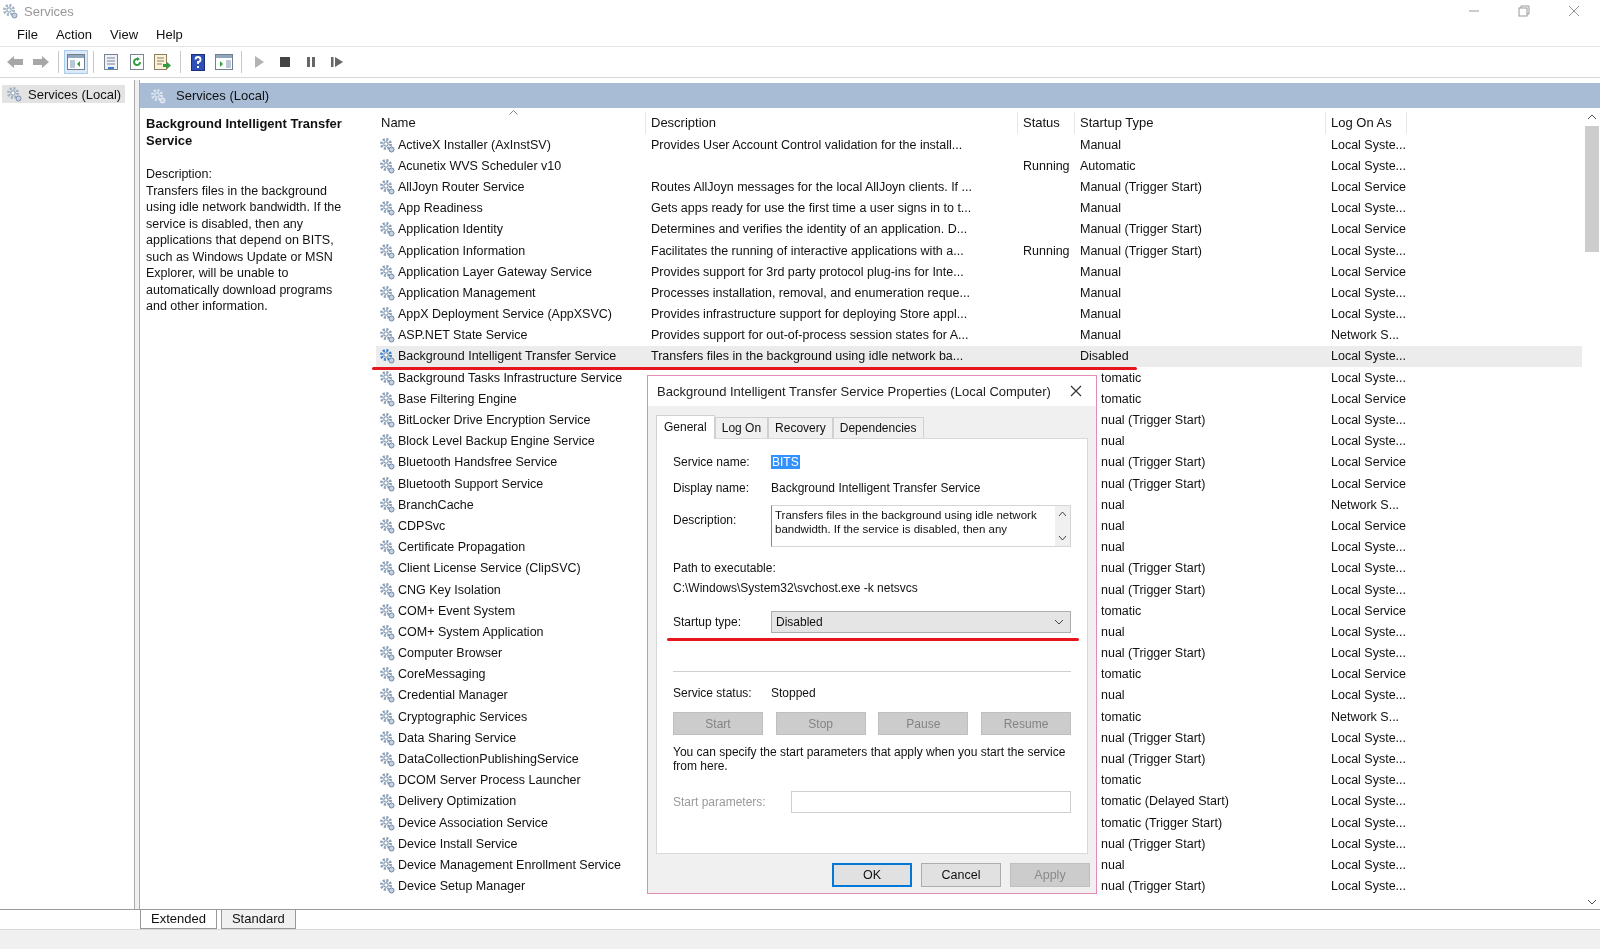 Image resolution: width=1600 pixels, height=949 pixels. What do you see at coordinates (1046, 123) in the screenshot?
I see `column-header: Status` at bounding box center [1046, 123].